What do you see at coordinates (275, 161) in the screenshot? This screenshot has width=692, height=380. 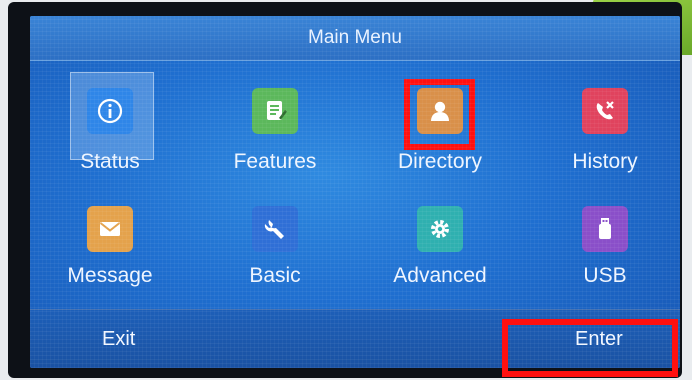 I see `menu-item-label: Features` at bounding box center [275, 161].